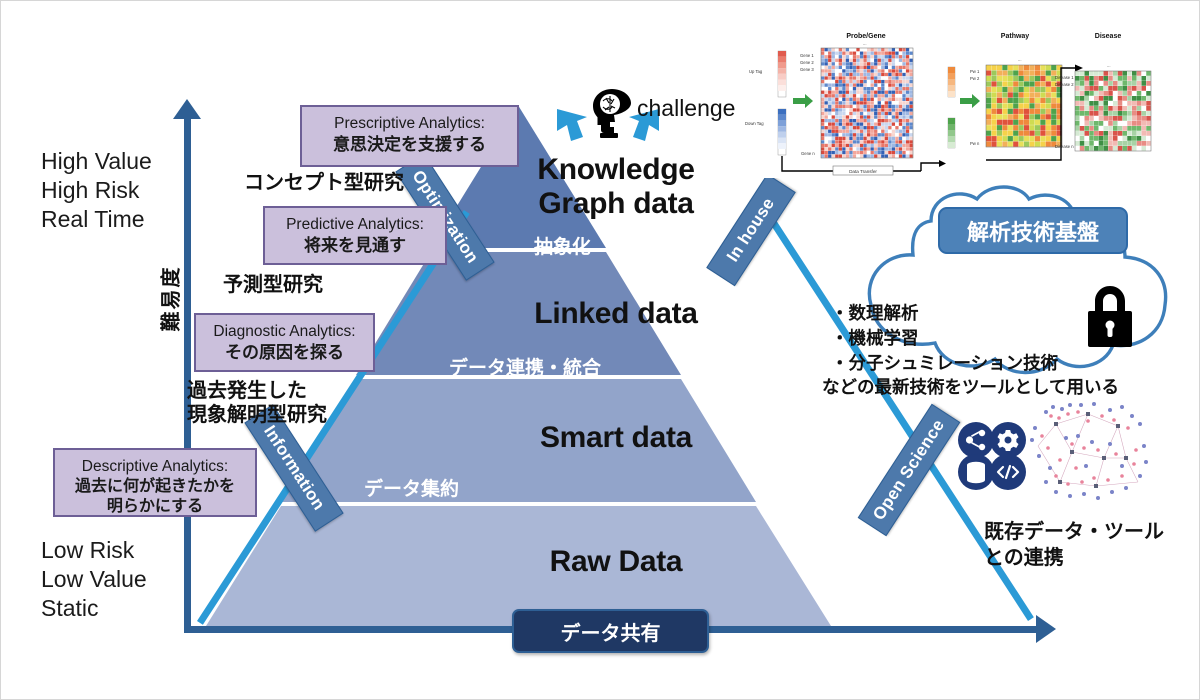 Image resolution: width=1200 pixels, height=700 pixels. What do you see at coordinates (970, 387) in the screenshot?
I see `analysis-platform-note: などの最新技術をツールとして用いる` at bounding box center [970, 387].